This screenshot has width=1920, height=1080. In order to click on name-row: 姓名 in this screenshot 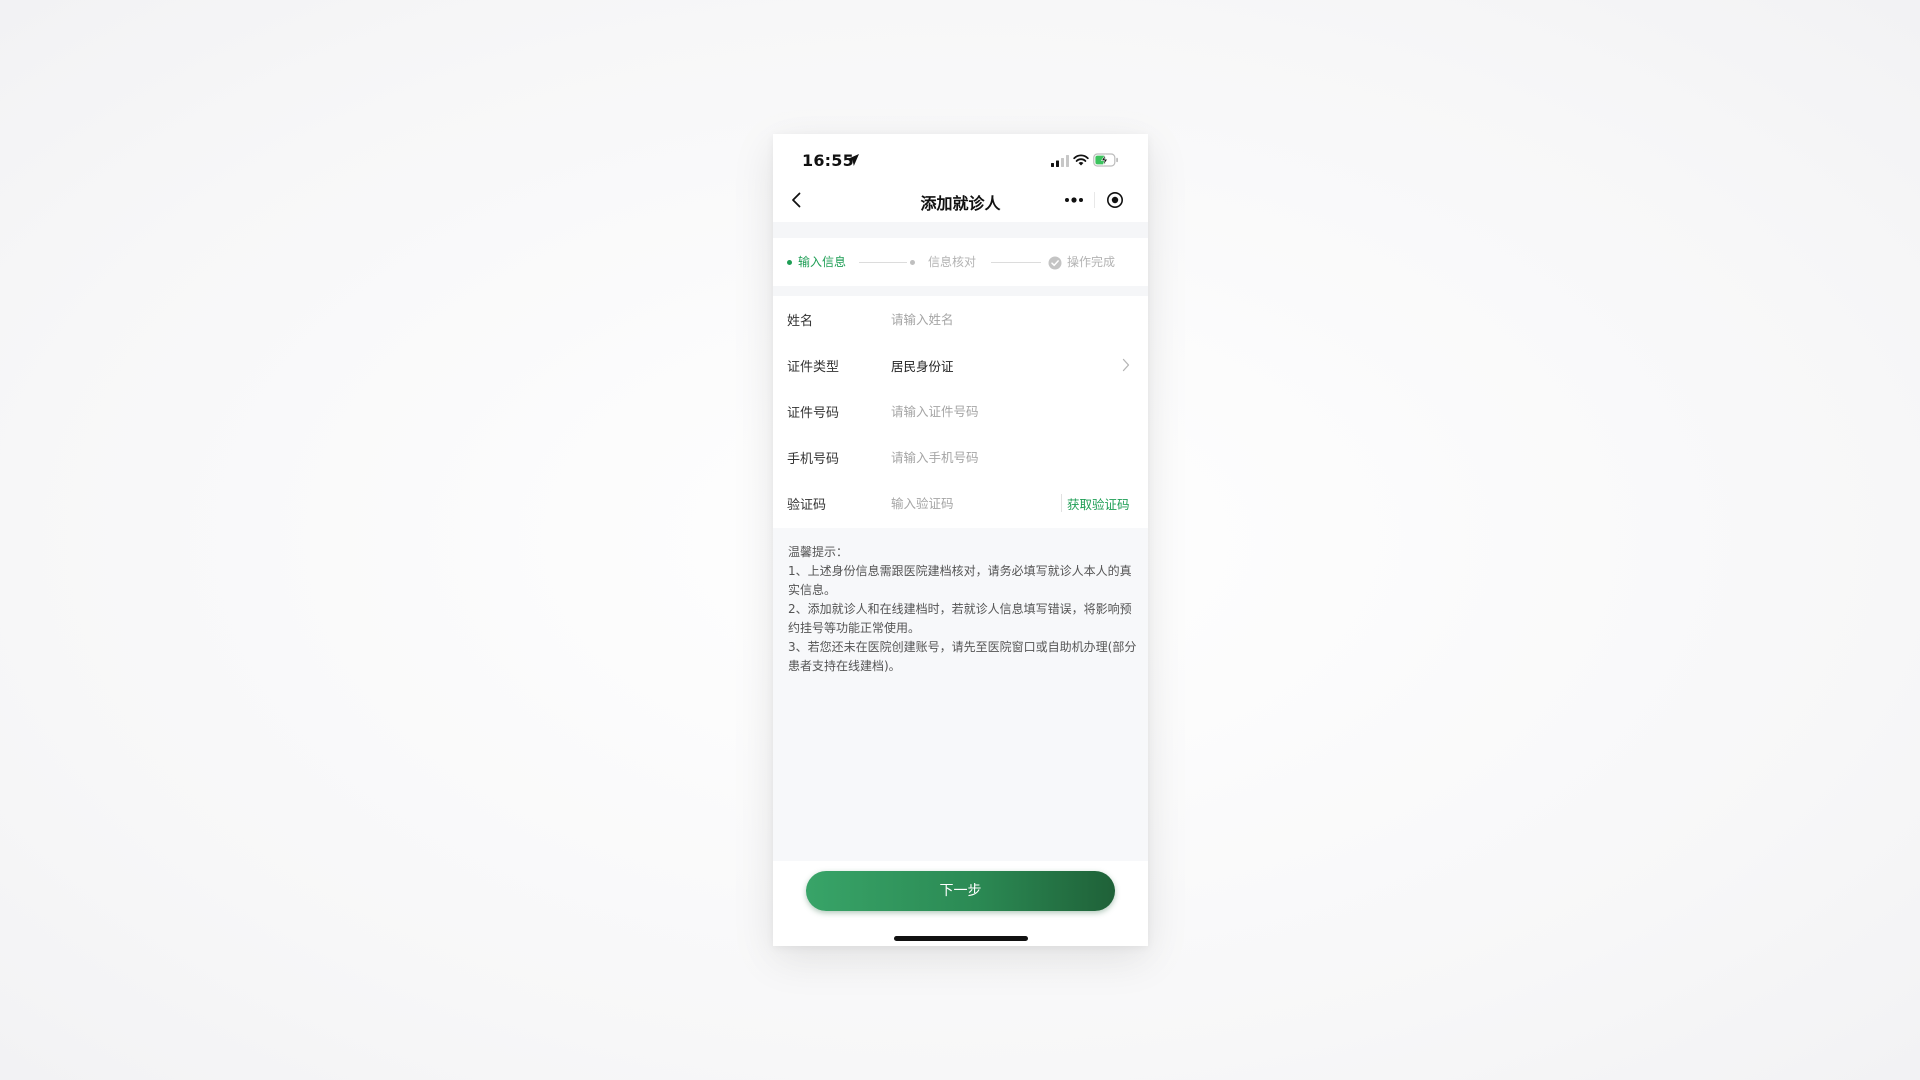, I will do `click(960, 319)`.